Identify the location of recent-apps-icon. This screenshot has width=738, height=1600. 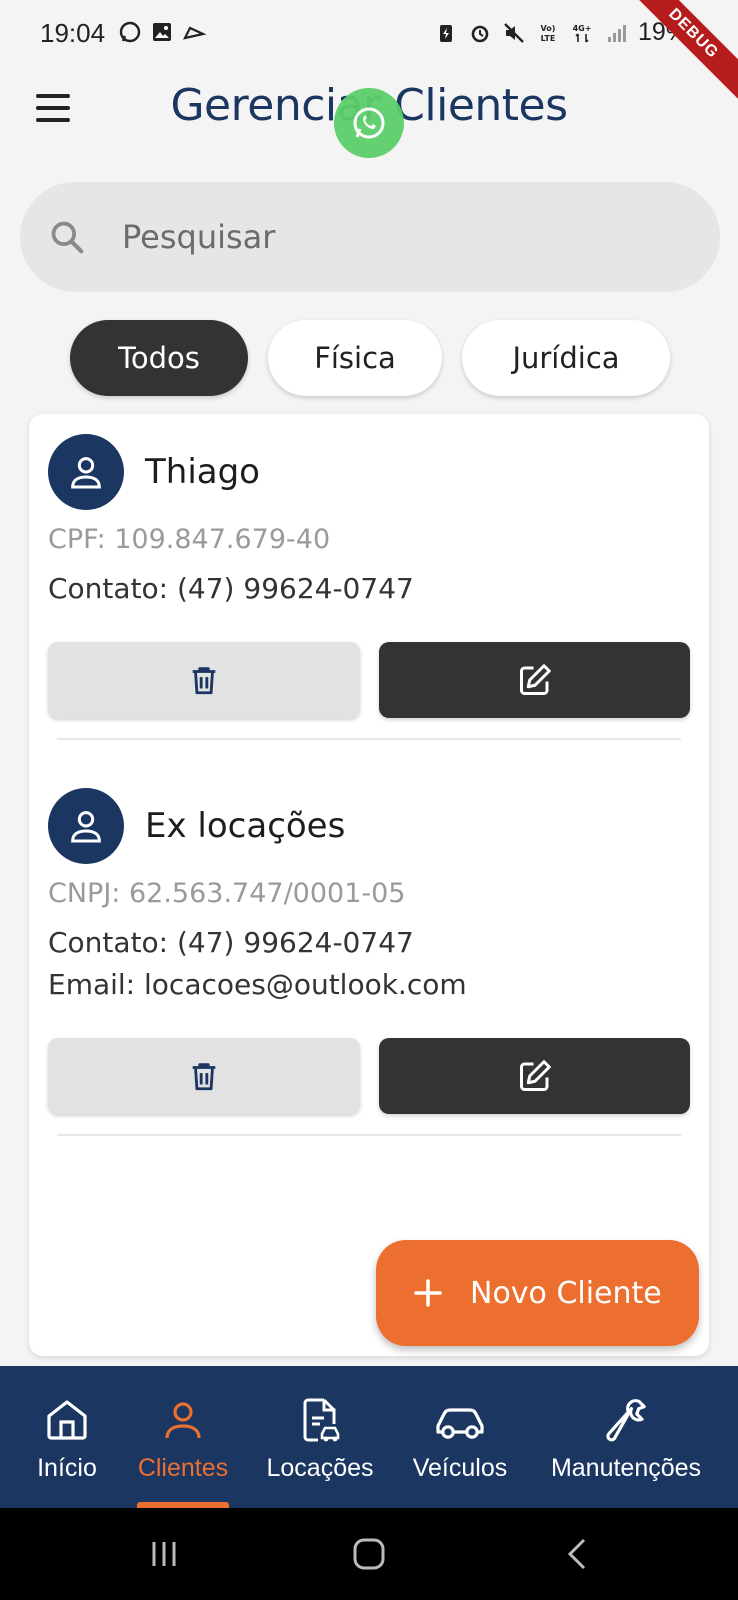
(164, 1554).